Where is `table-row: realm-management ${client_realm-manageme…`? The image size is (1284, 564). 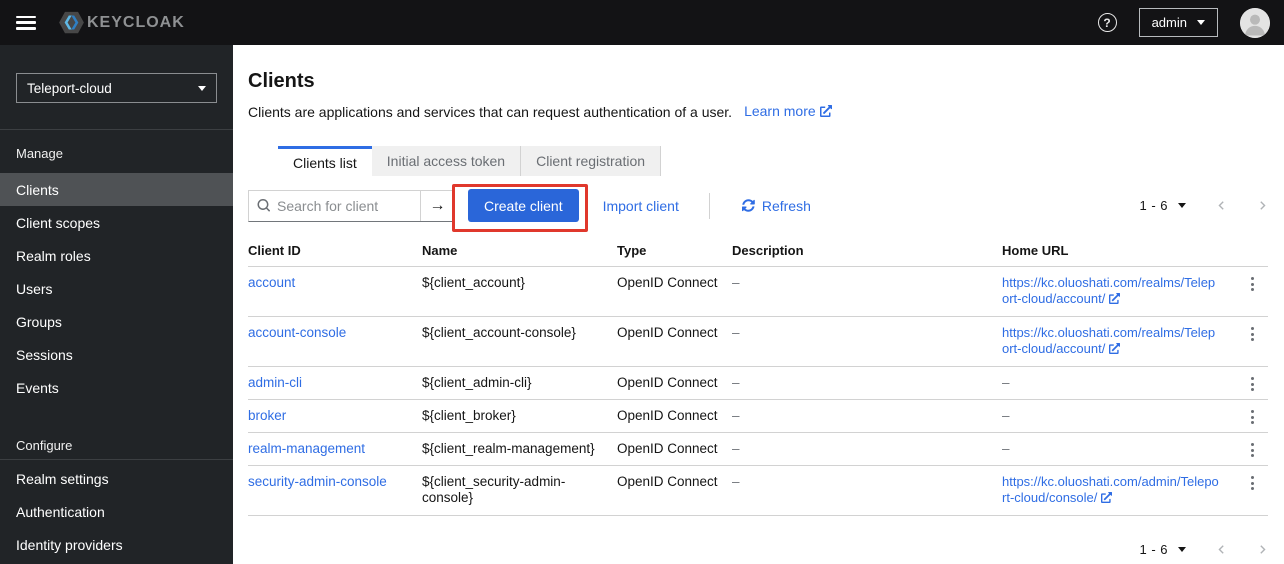
table-row: realm-management ${client_realm-manageme… is located at coordinates (758, 449).